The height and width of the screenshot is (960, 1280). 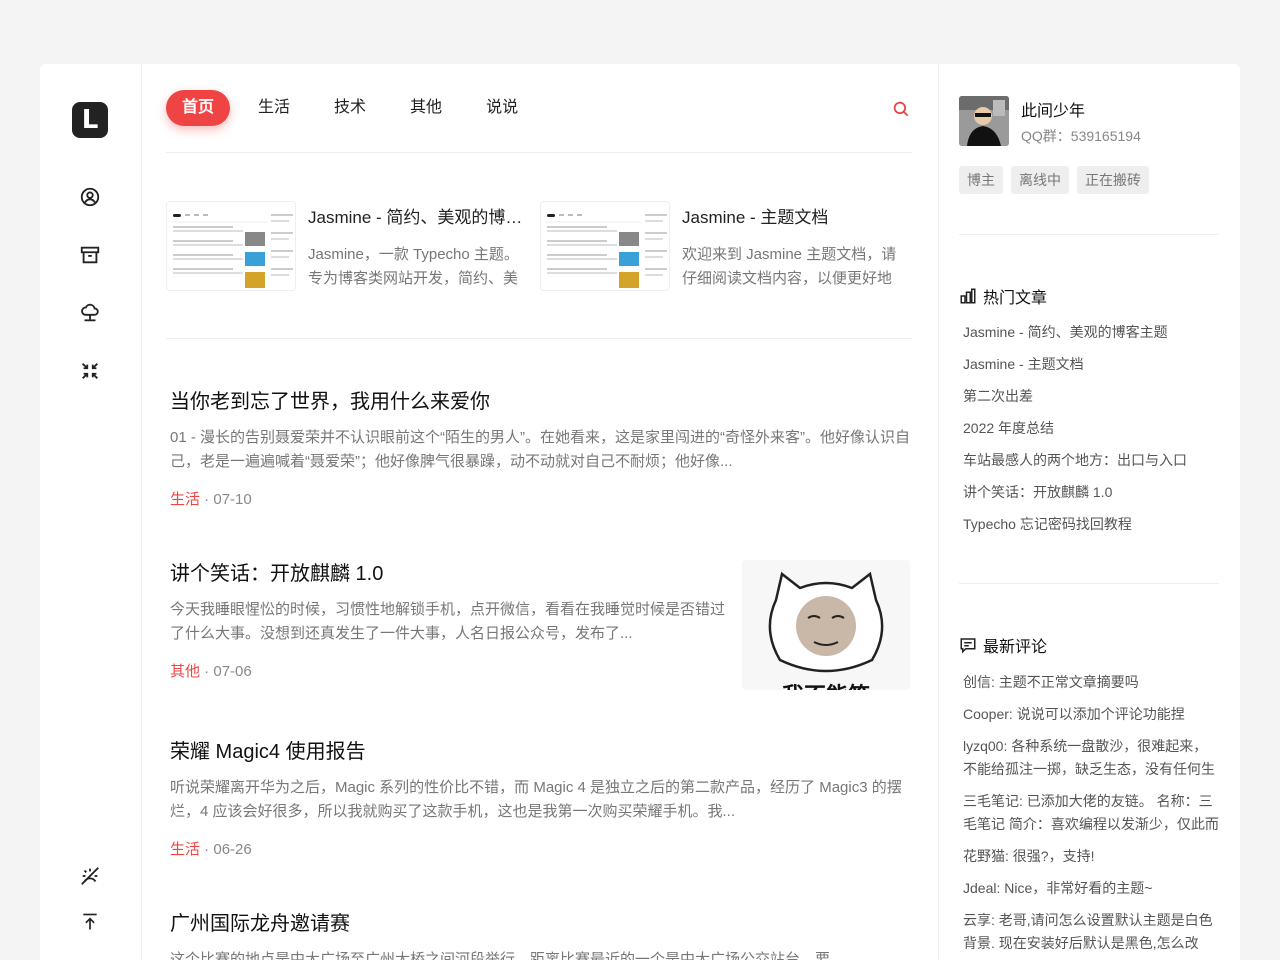 What do you see at coordinates (90, 255) in the screenshot?
I see `archive-icon` at bounding box center [90, 255].